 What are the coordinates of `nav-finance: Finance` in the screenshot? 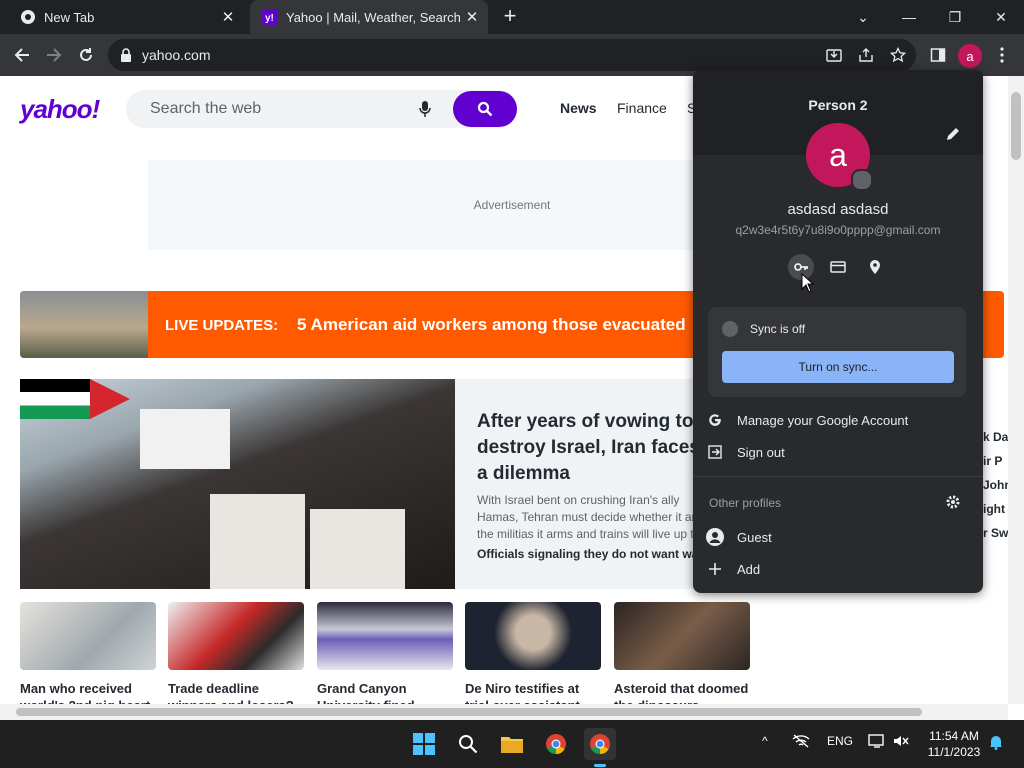 It's located at (642, 108).